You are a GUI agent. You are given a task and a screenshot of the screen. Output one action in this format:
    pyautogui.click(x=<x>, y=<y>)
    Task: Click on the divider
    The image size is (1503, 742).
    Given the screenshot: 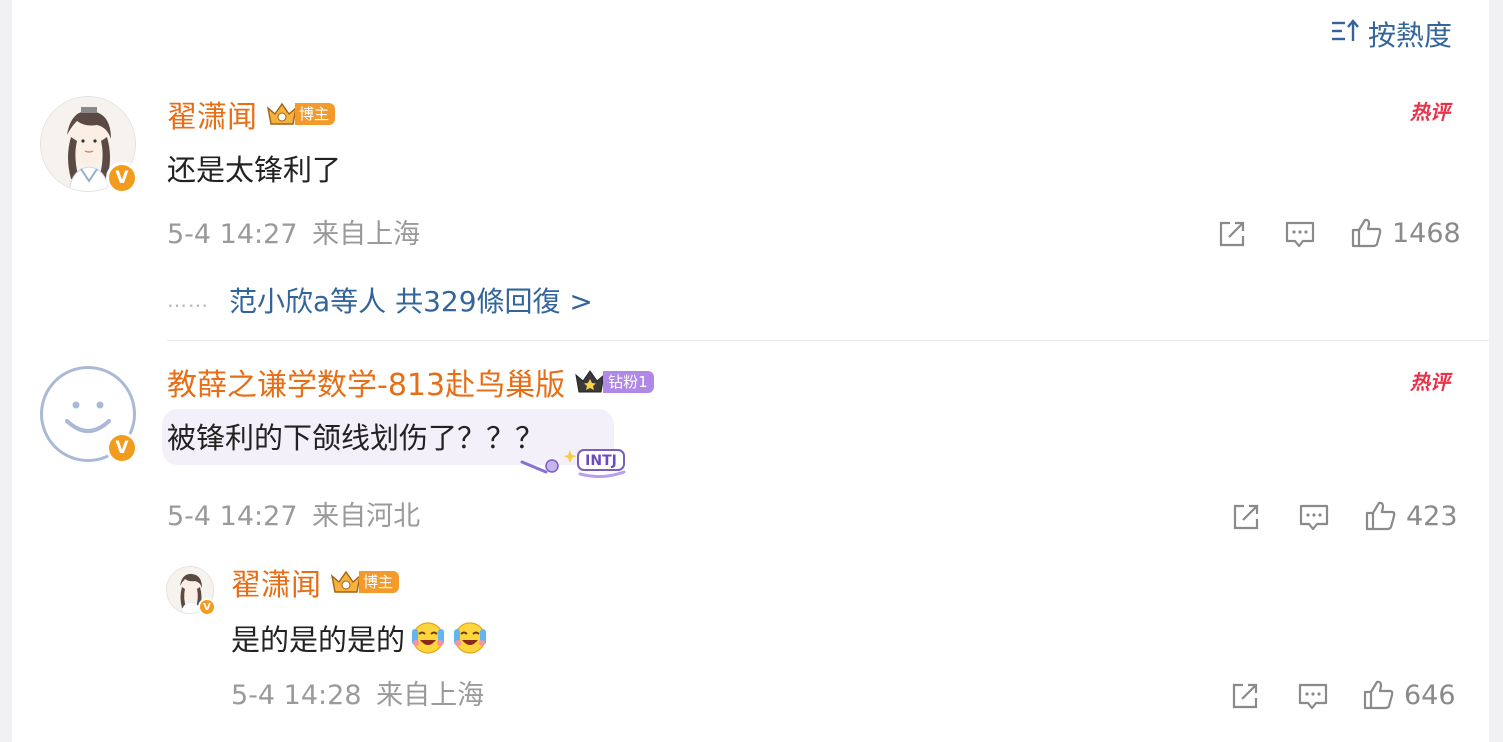 What is the action you would take?
    pyautogui.click(x=828, y=340)
    